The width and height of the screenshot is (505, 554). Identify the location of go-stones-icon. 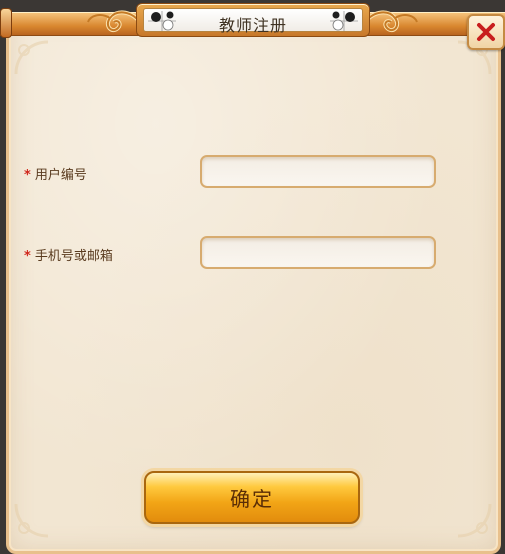
(344, 21).